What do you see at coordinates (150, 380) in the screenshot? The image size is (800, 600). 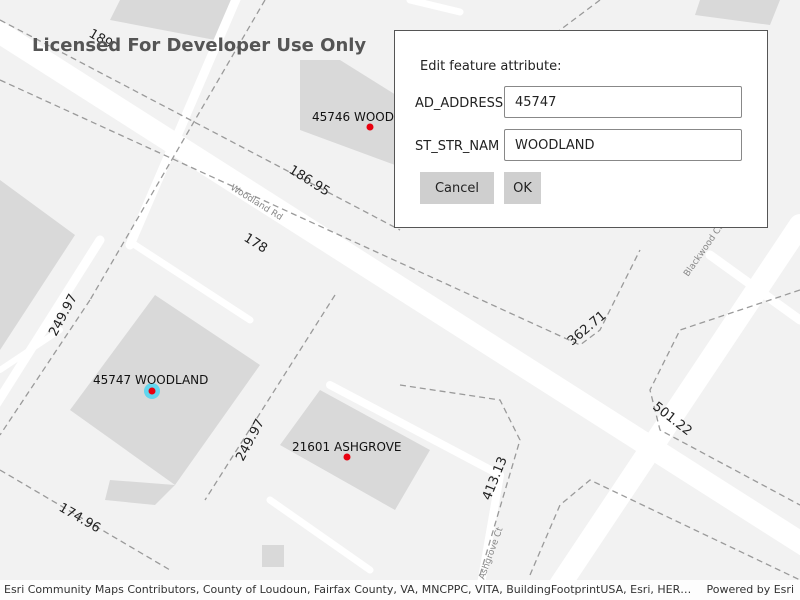 I see `point-label: 45747 WOODLAND` at bounding box center [150, 380].